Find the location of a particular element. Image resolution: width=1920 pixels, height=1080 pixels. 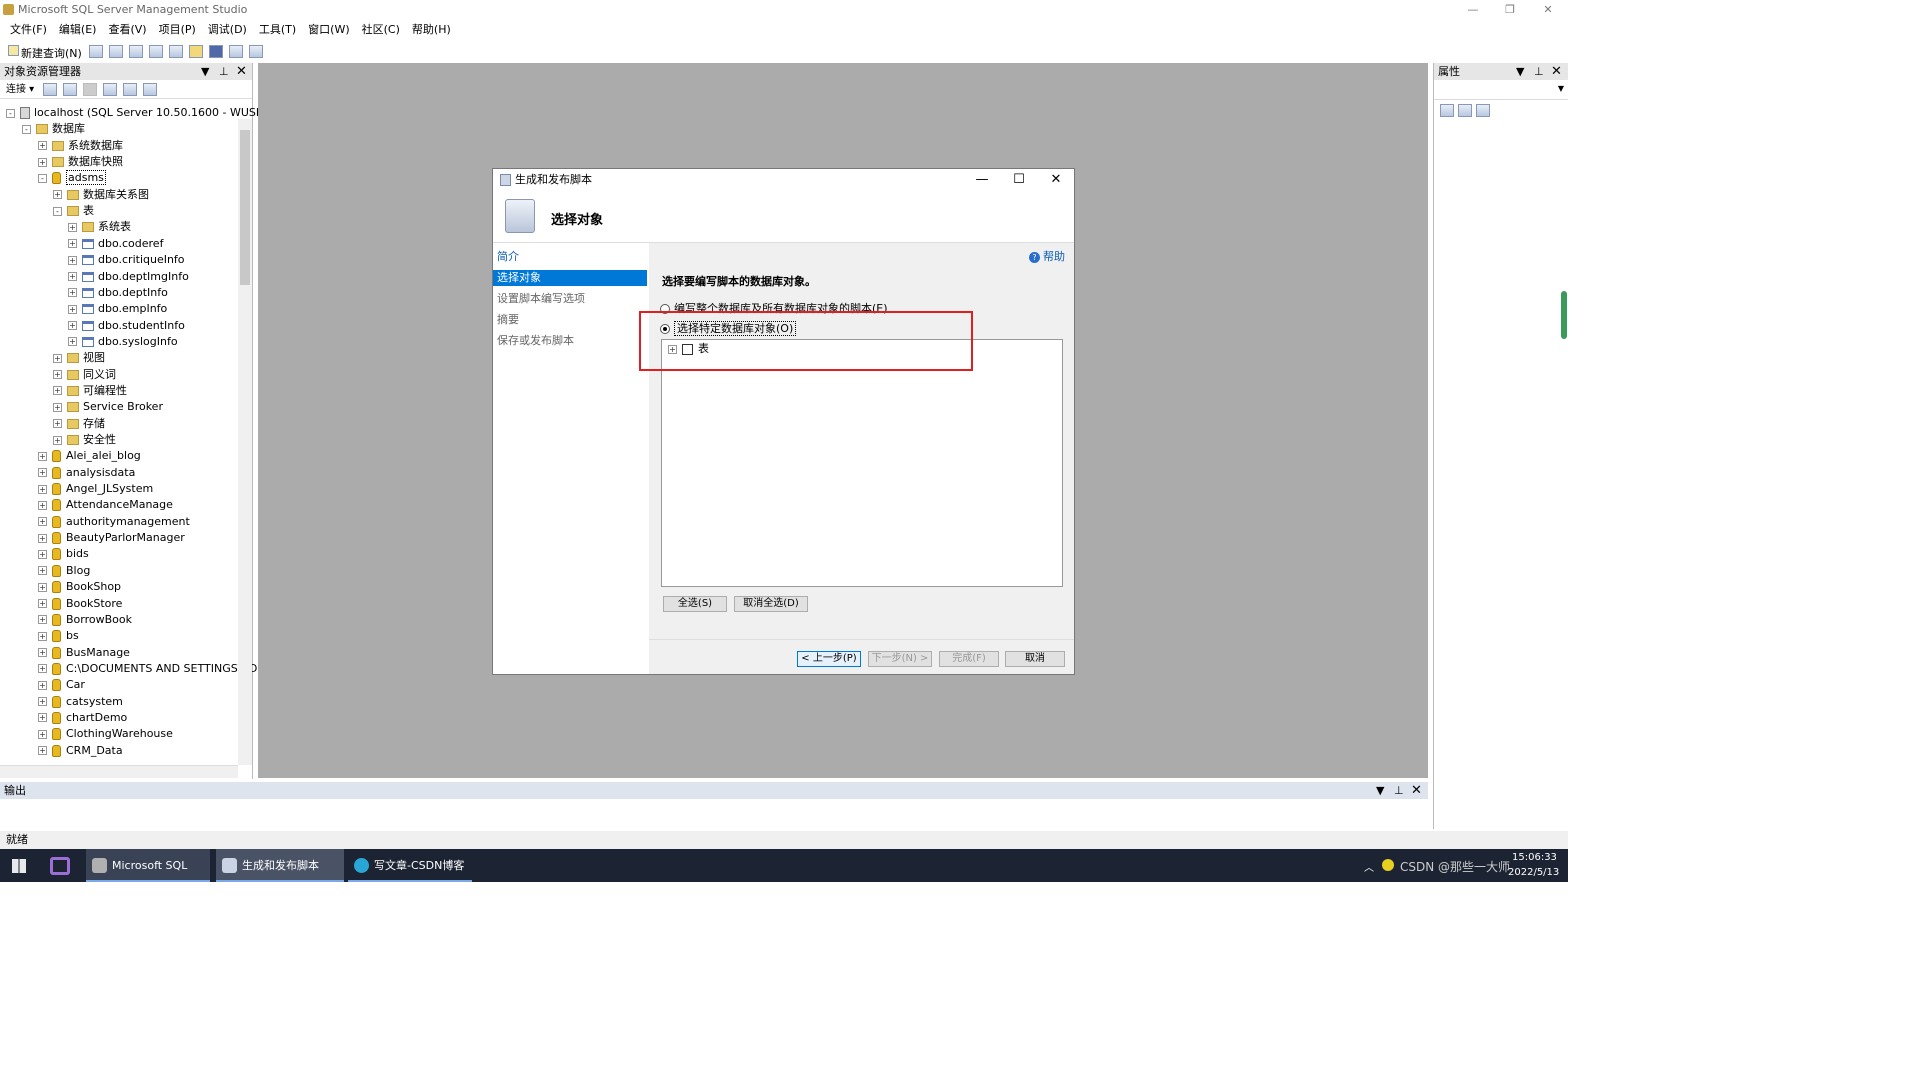

connect-object-icon is located at coordinates (50, 89).